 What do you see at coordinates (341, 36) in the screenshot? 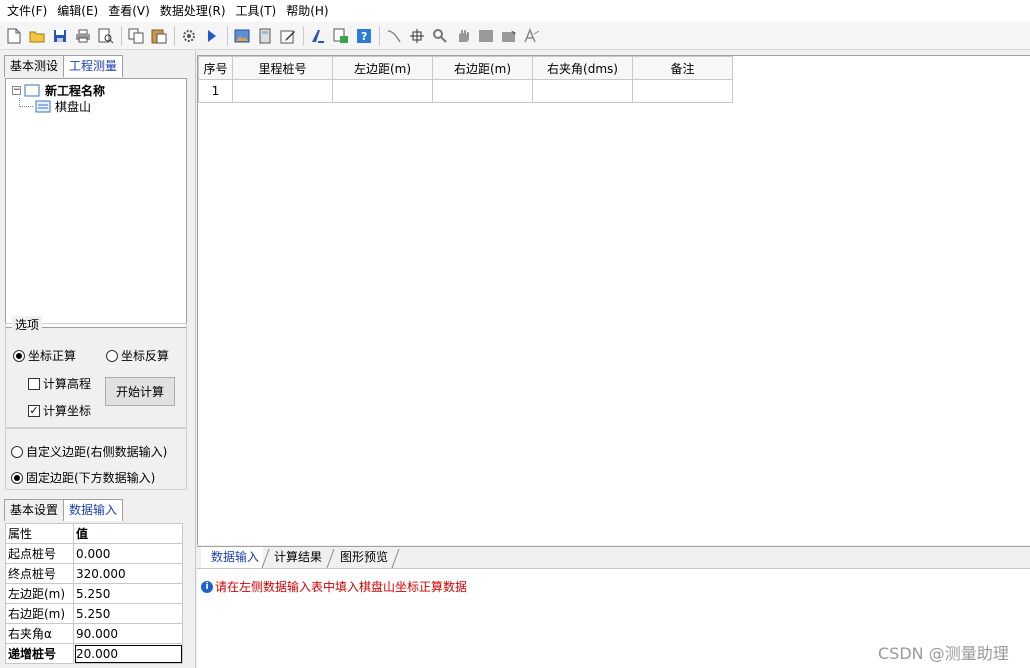
I see `export-icon` at bounding box center [341, 36].